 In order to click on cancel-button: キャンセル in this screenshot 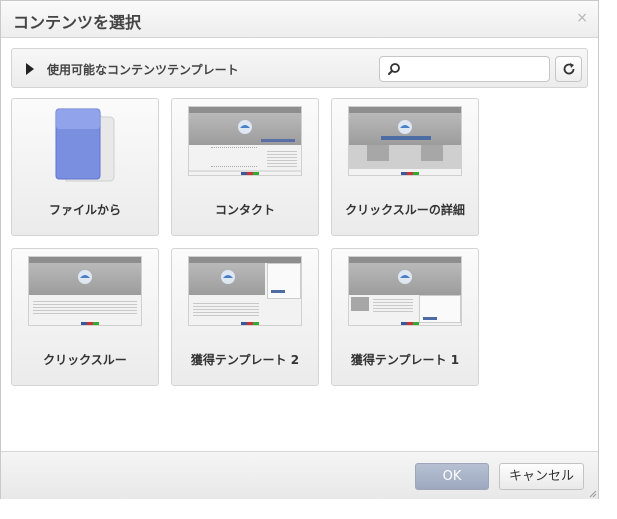, I will do `click(541, 476)`.